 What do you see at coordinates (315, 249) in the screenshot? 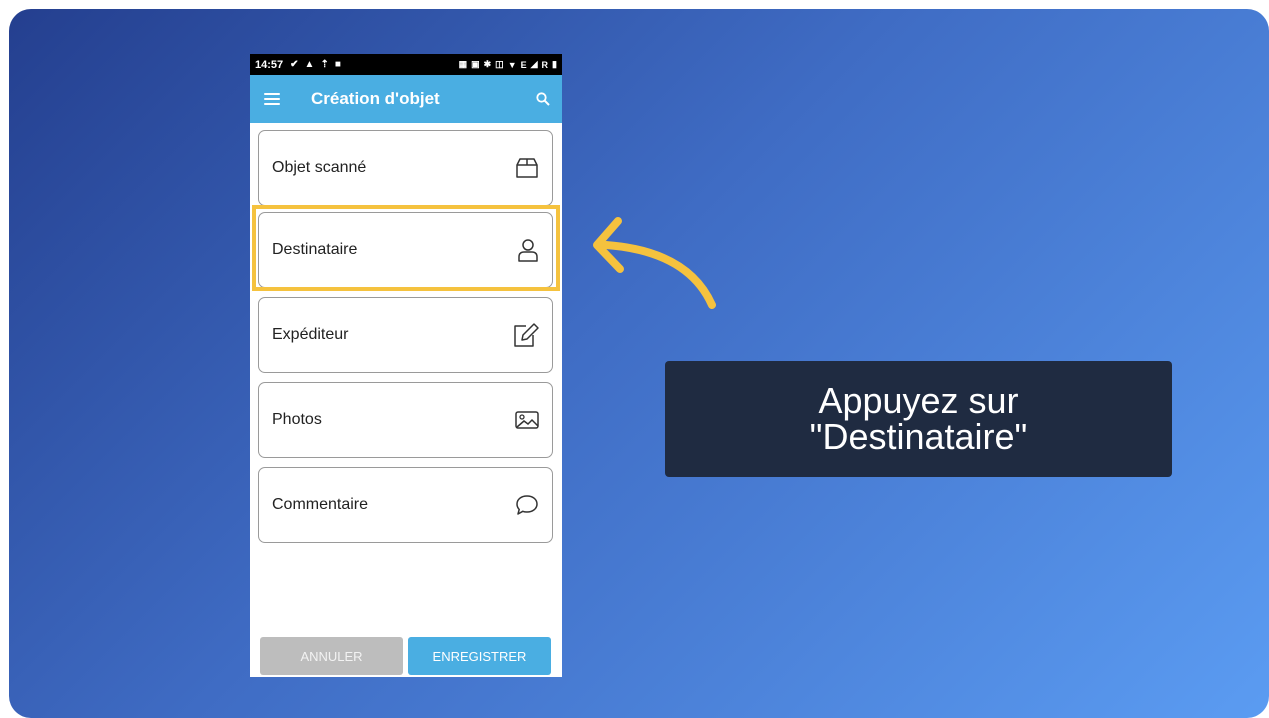
I see `item-label: Destinataire` at bounding box center [315, 249].